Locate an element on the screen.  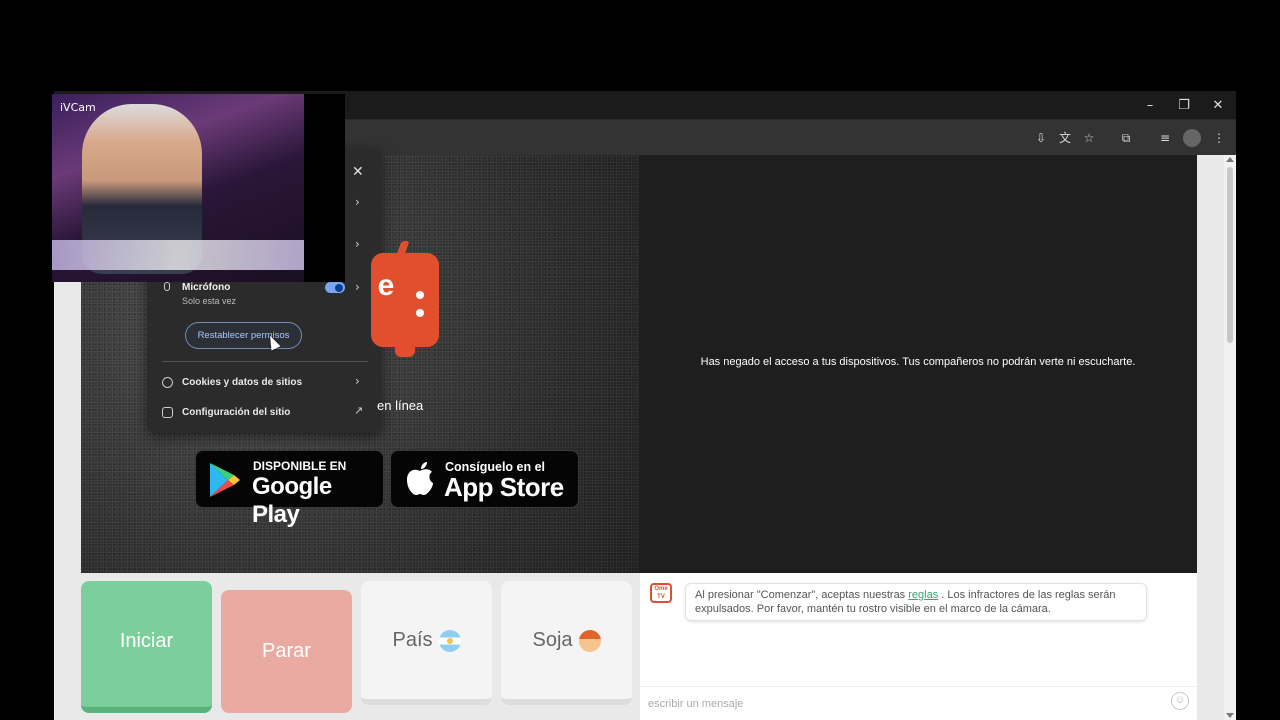
online-text: en línea is located at coordinates (400, 405).